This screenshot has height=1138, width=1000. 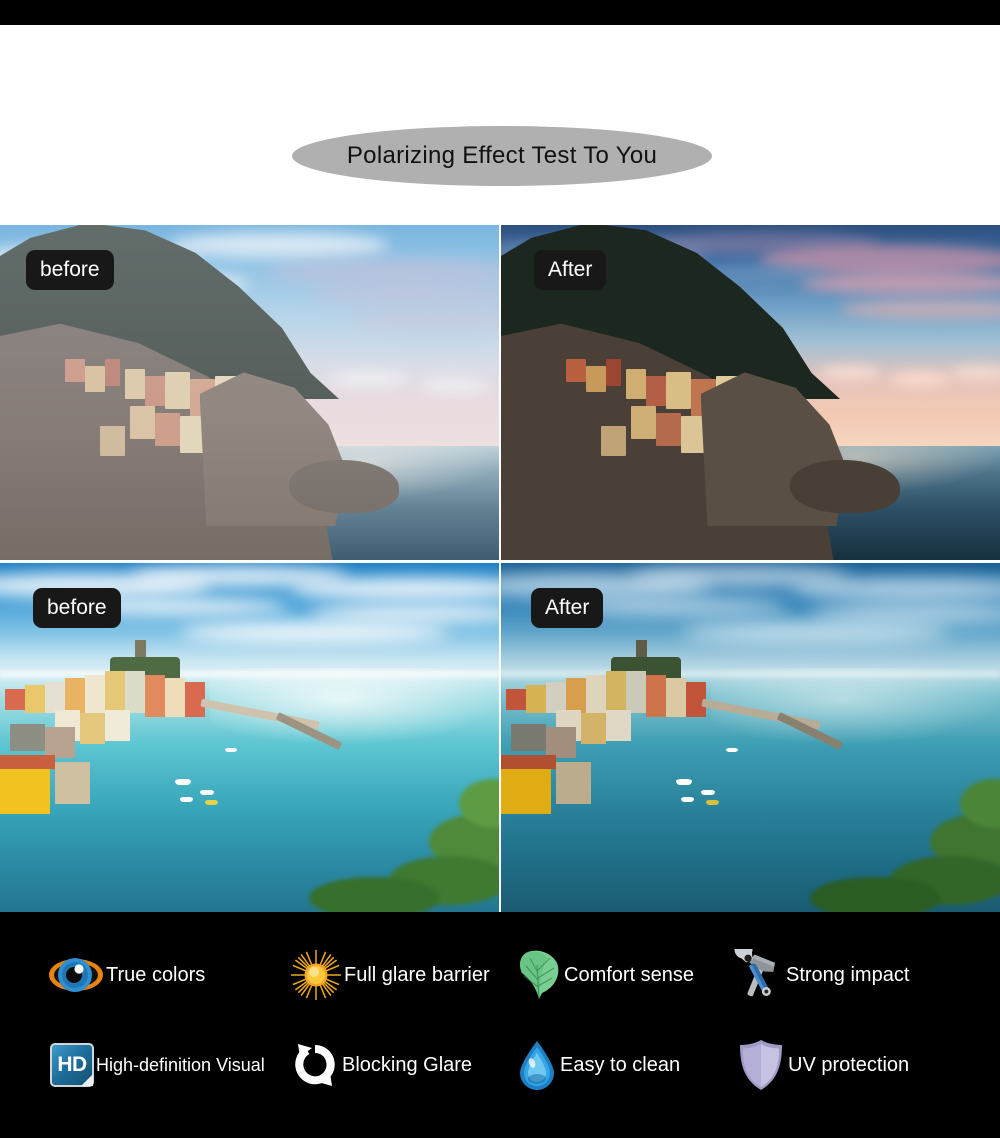 I want to click on comparison-cell-top-right: After, so click(x=750, y=392).